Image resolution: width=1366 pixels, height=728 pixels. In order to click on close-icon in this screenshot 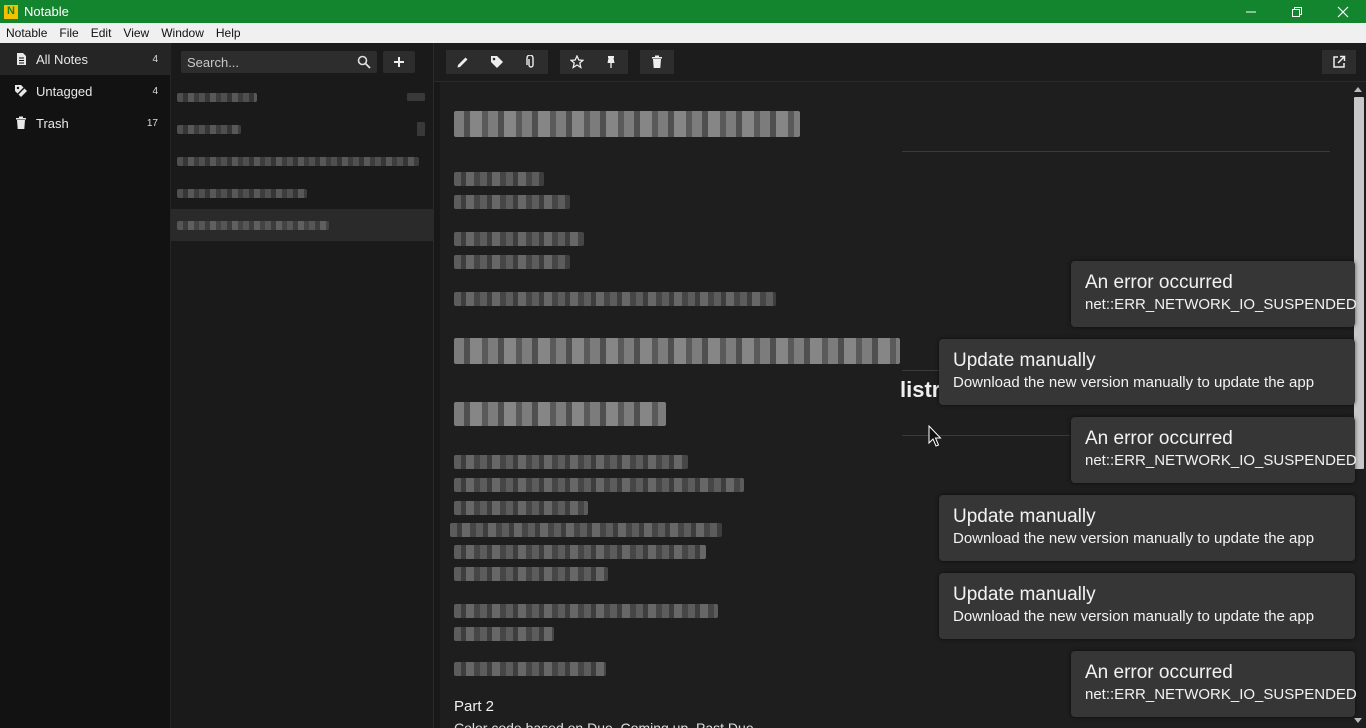, I will do `click(1343, 11)`.